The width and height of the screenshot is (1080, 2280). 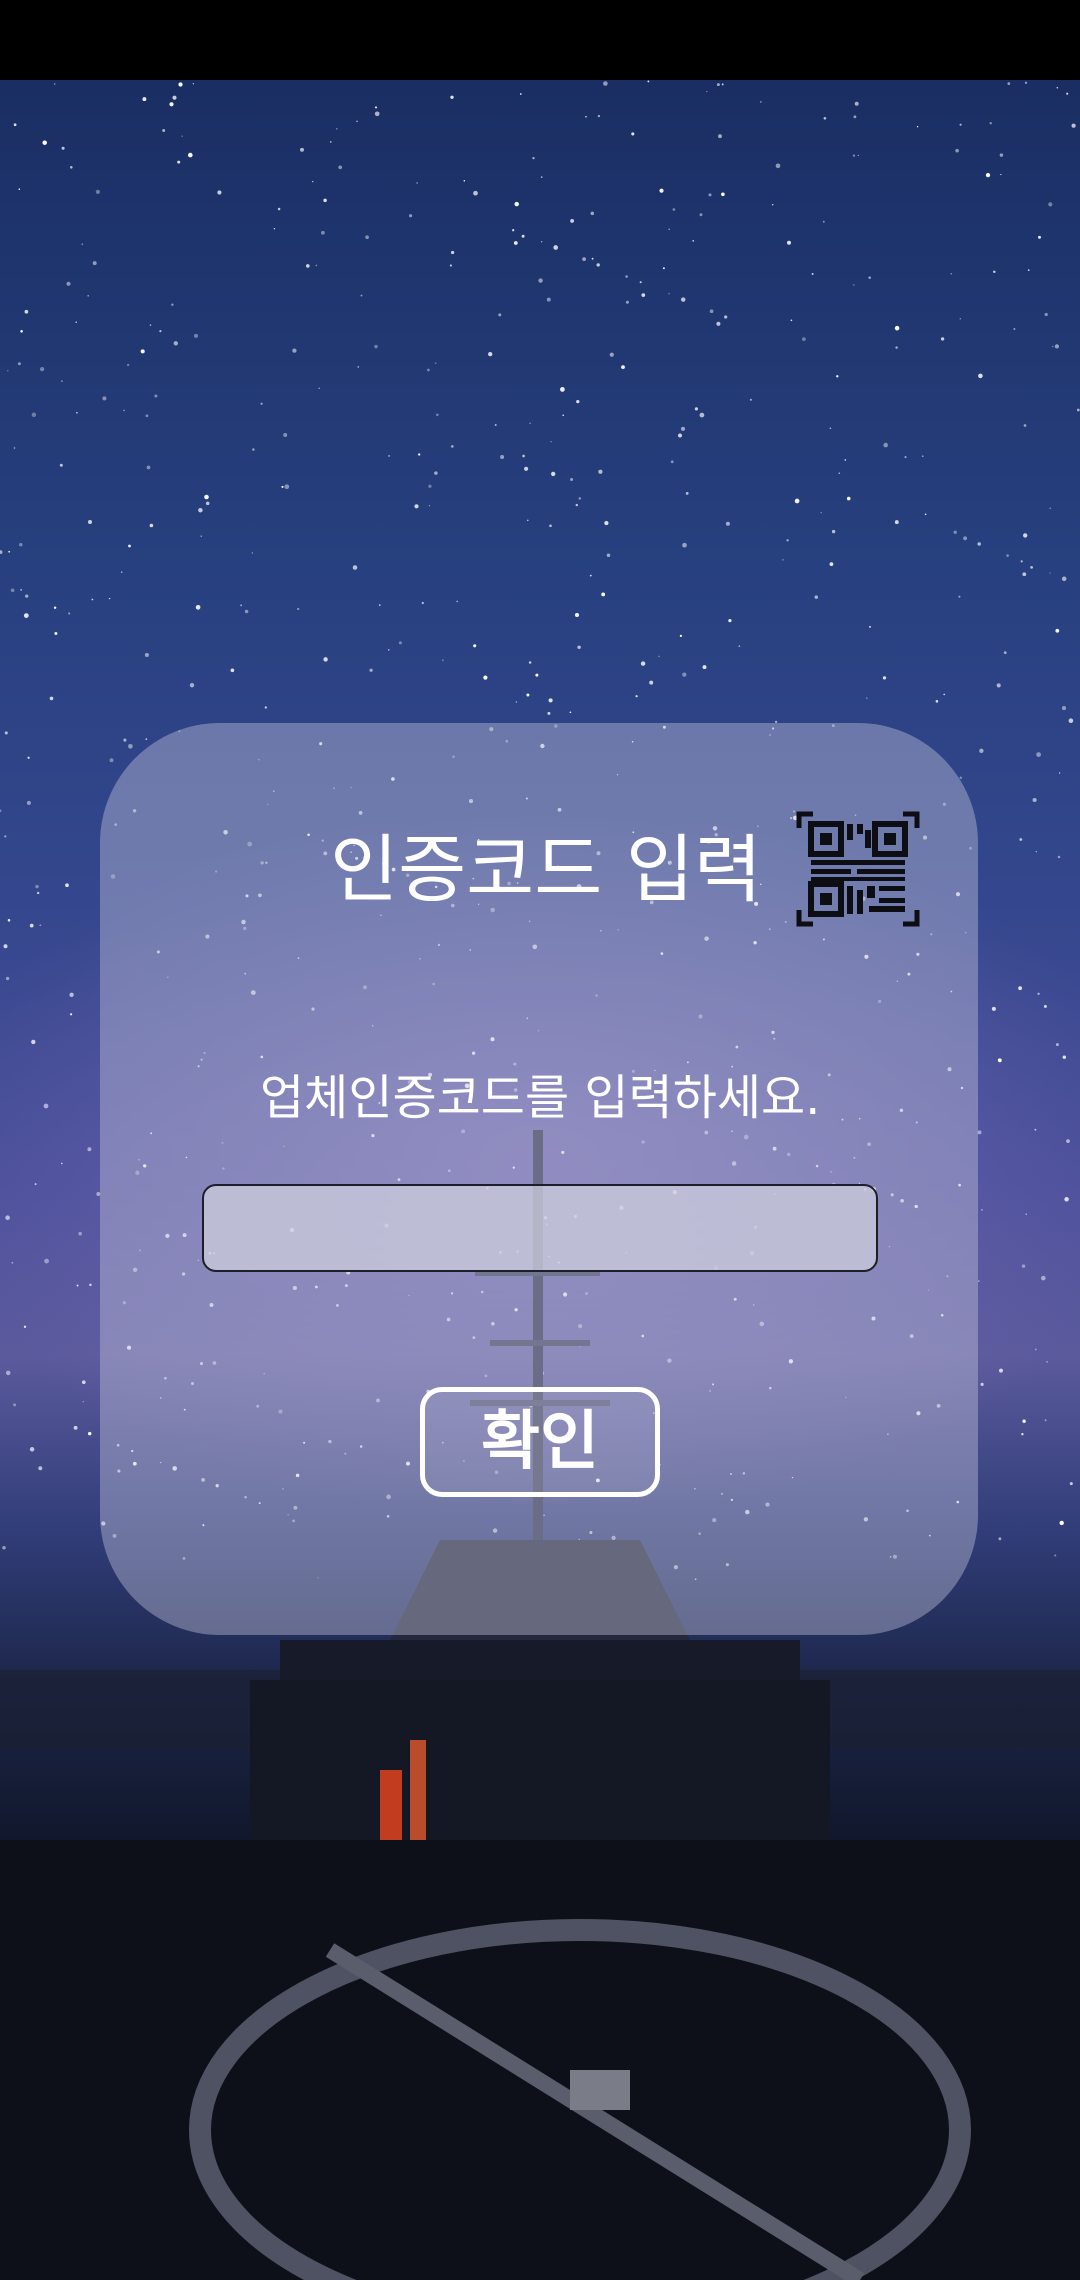 I want to click on qr-scan-button, so click(x=858, y=869).